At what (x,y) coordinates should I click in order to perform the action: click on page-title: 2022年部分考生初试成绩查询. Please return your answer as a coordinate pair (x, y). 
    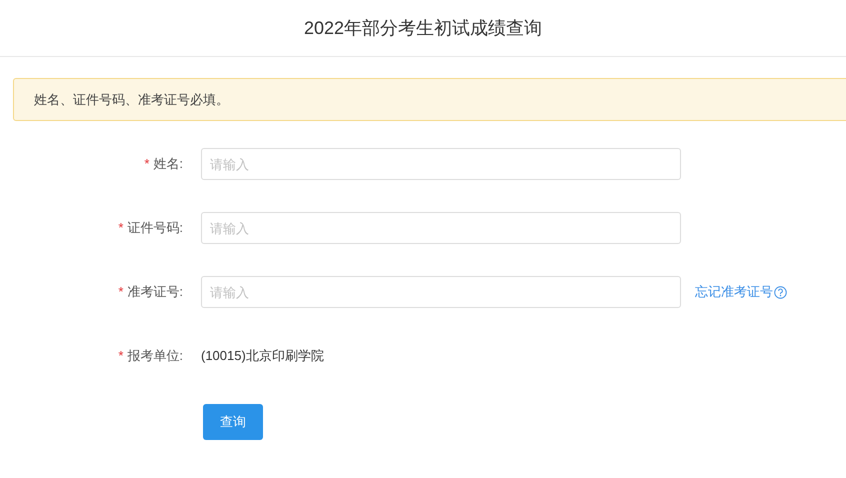
    Looking at the image, I should click on (423, 28).